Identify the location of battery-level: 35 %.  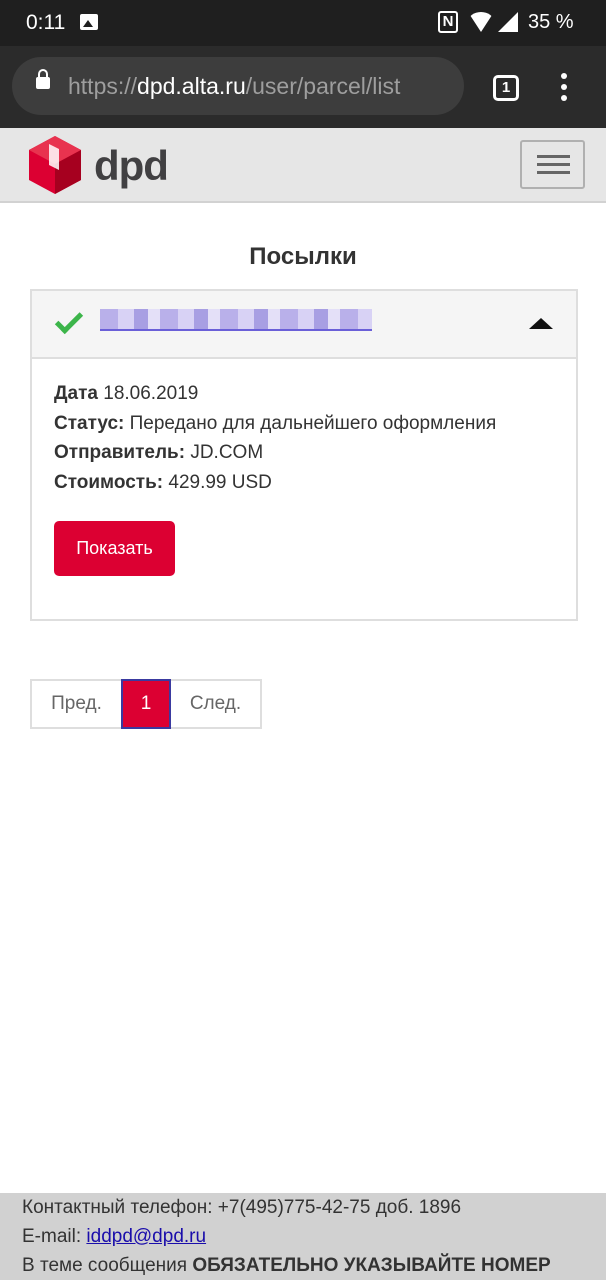
(551, 22).